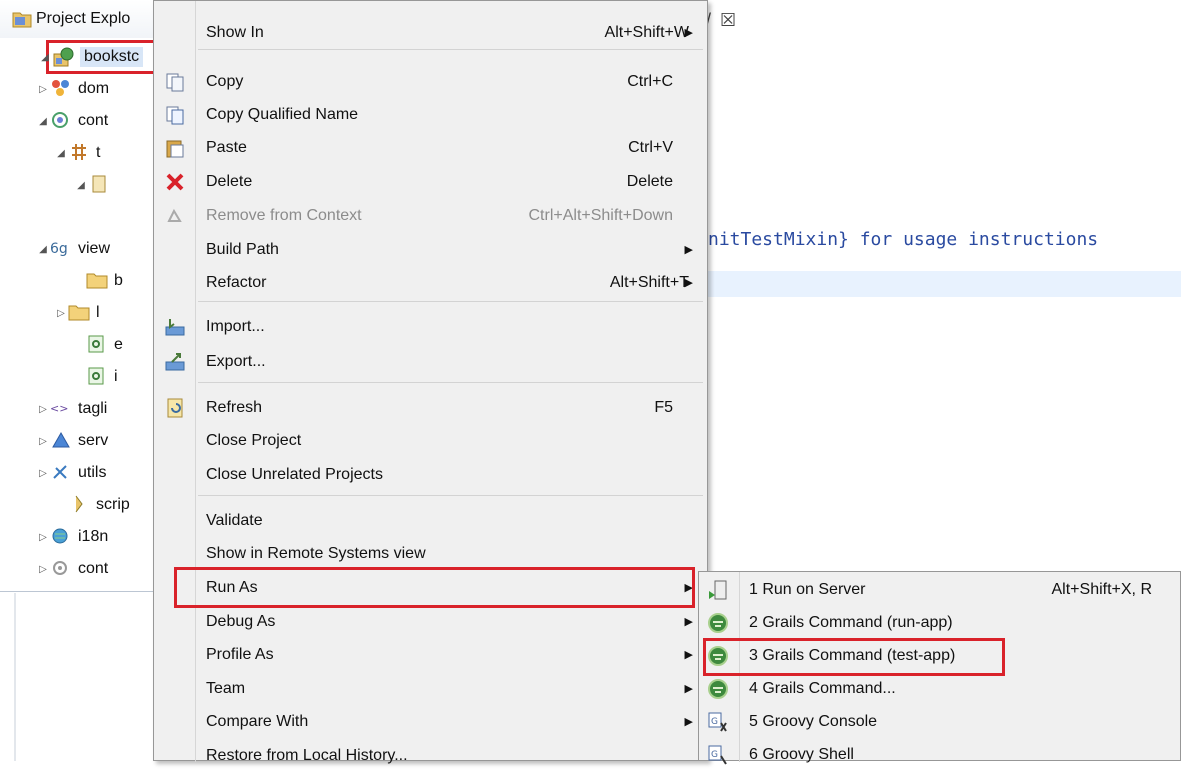 This screenshot has width=1181, height=773. What do you see at coordinates (430, 82) in the screenshot?
I see `menu-item-copy: Copy Ctrl+C` at bounding box center [430, 82].